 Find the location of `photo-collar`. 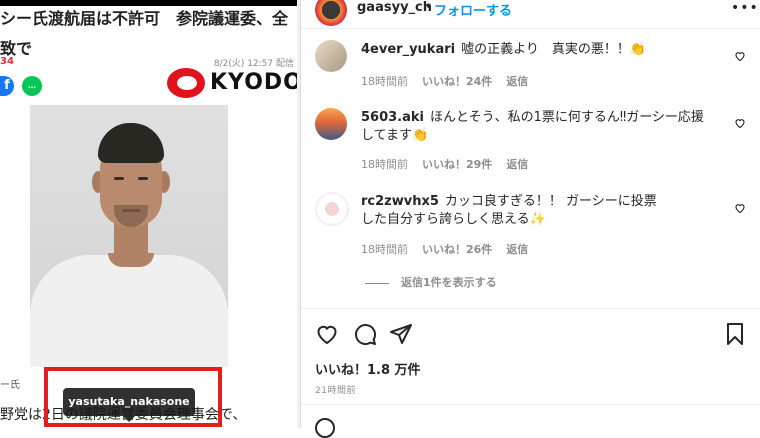

photo-collar is located at coordinates (131, 260).